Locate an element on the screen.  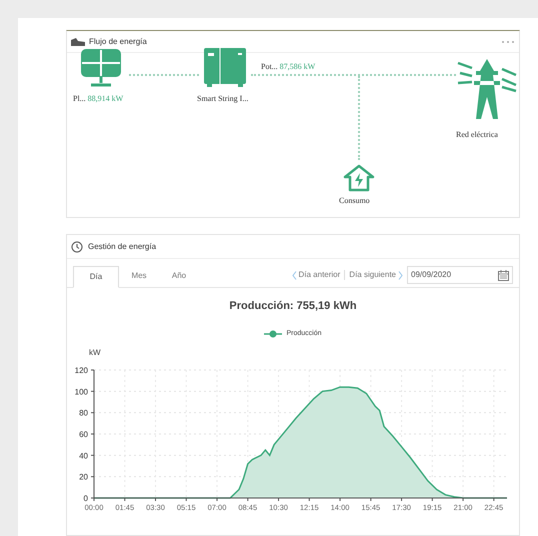
period-tab: Año is located at coordinates (179, 276).